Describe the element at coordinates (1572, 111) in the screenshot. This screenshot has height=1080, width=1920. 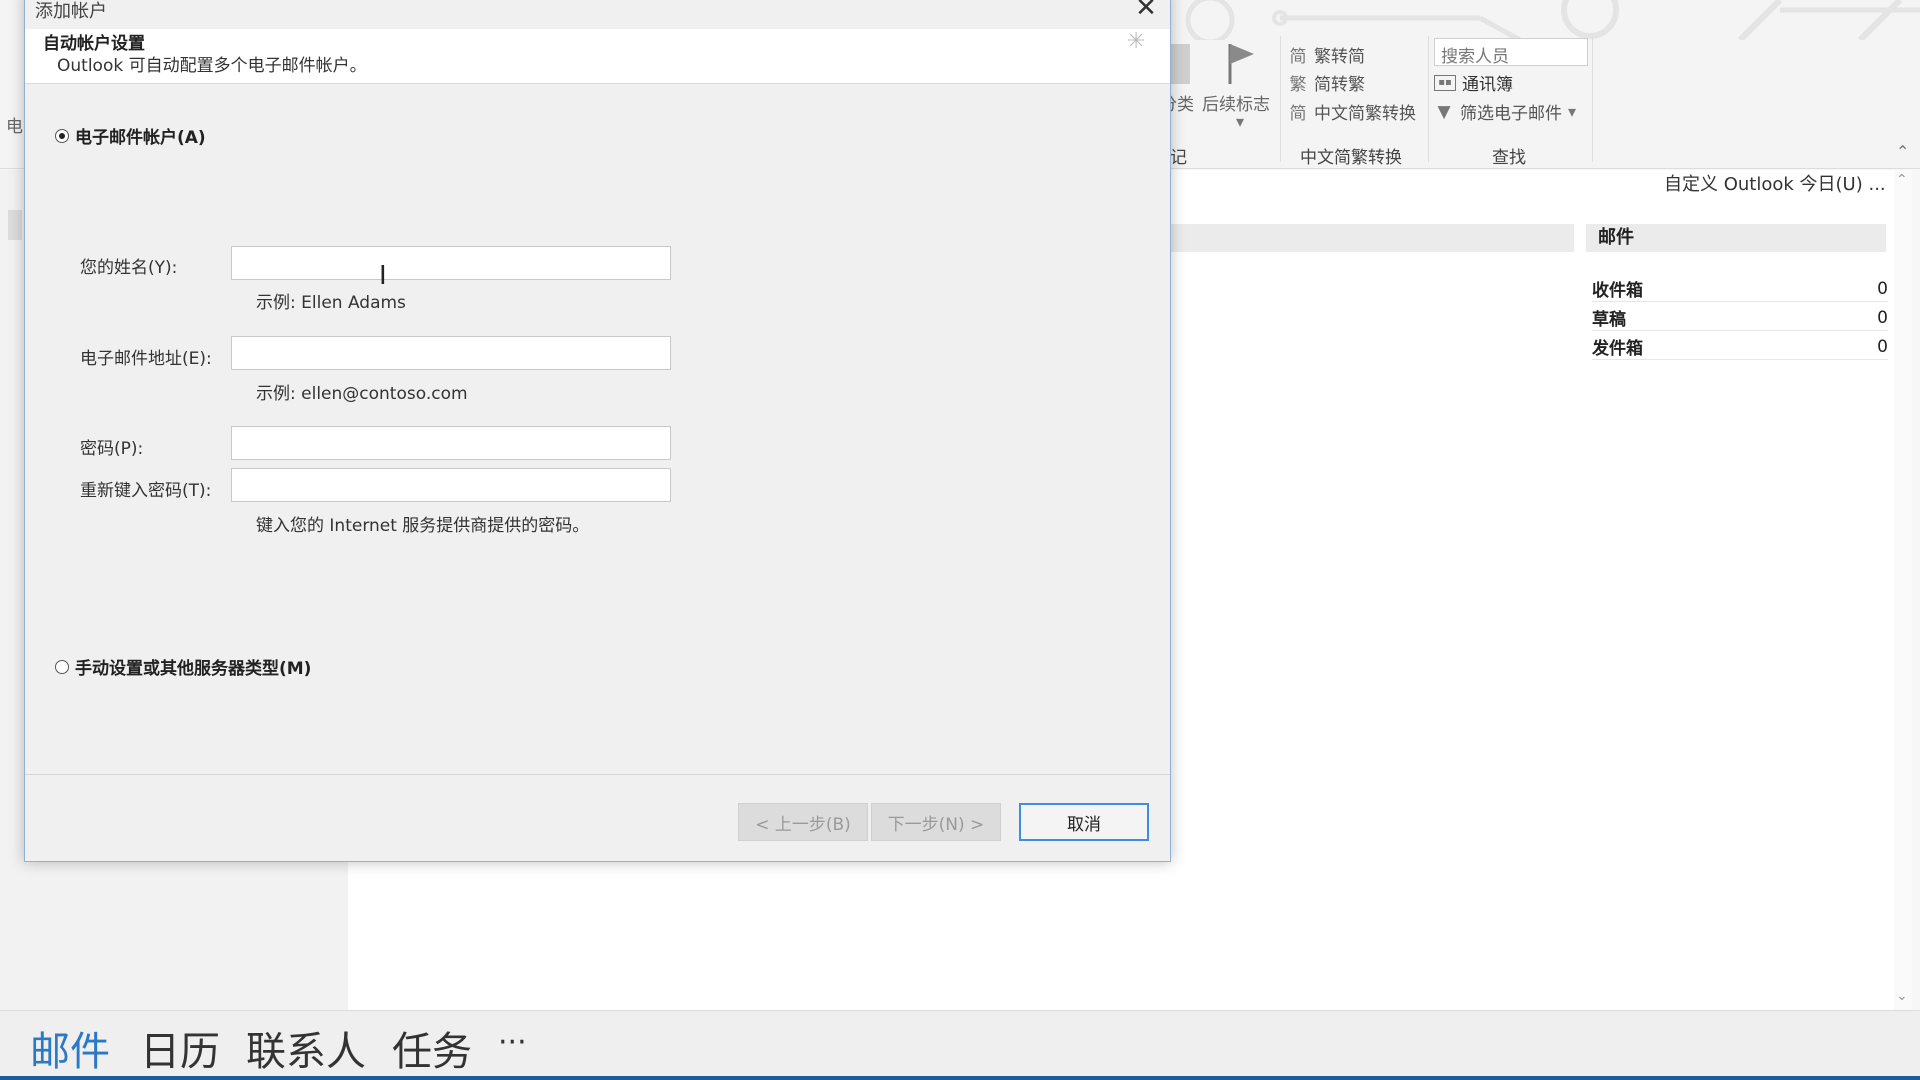
I see `filter-dropdown-icon: ▾` at that location.